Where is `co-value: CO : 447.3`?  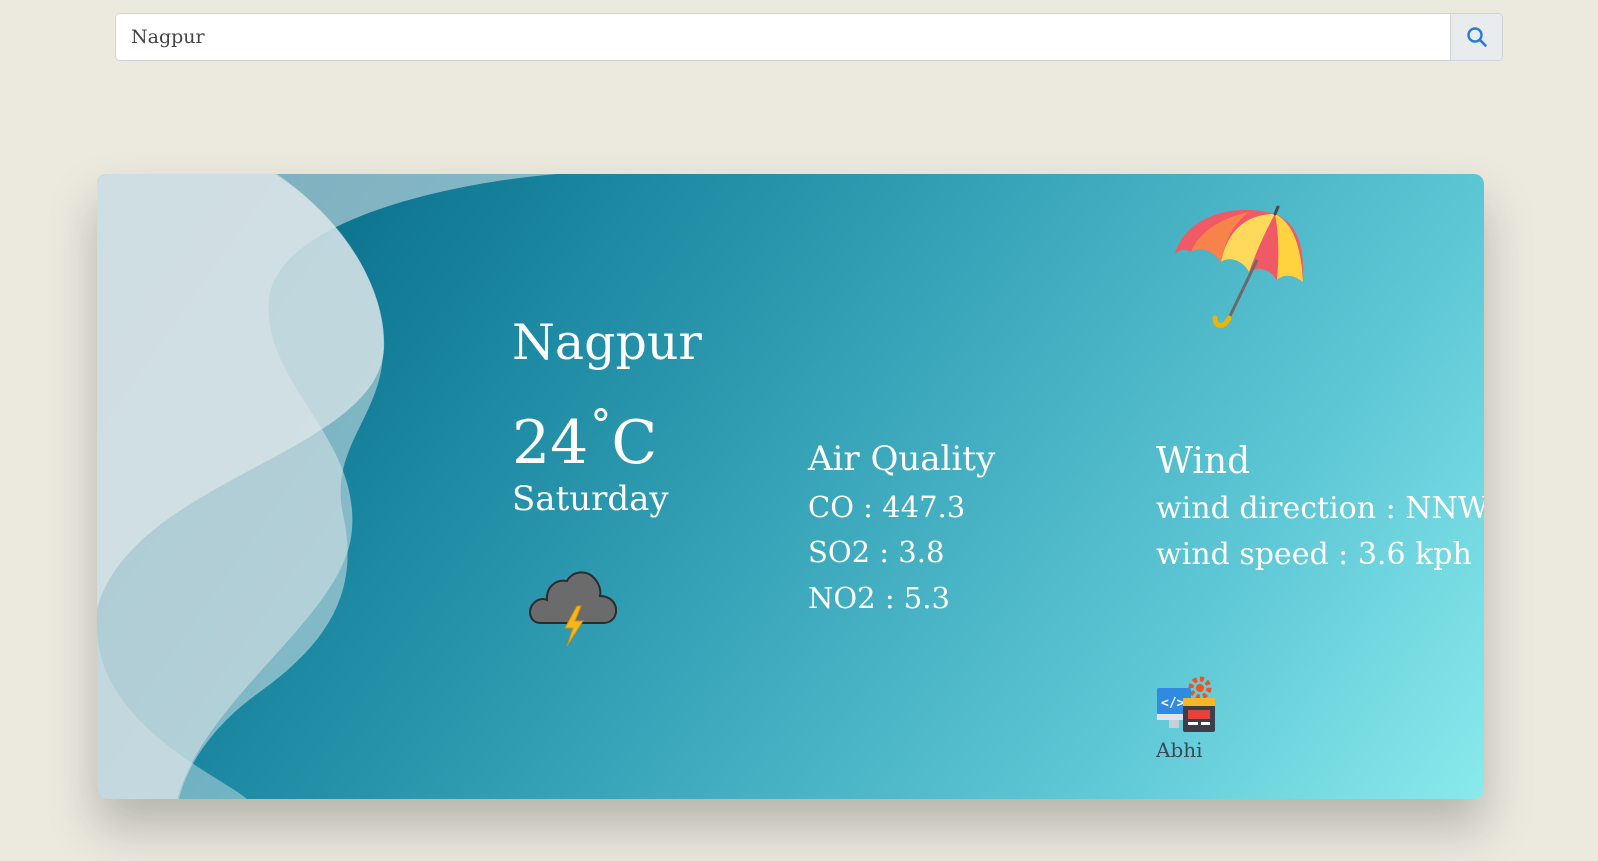
co-value: CO : 447.3 is located at coordinates (887, 507).